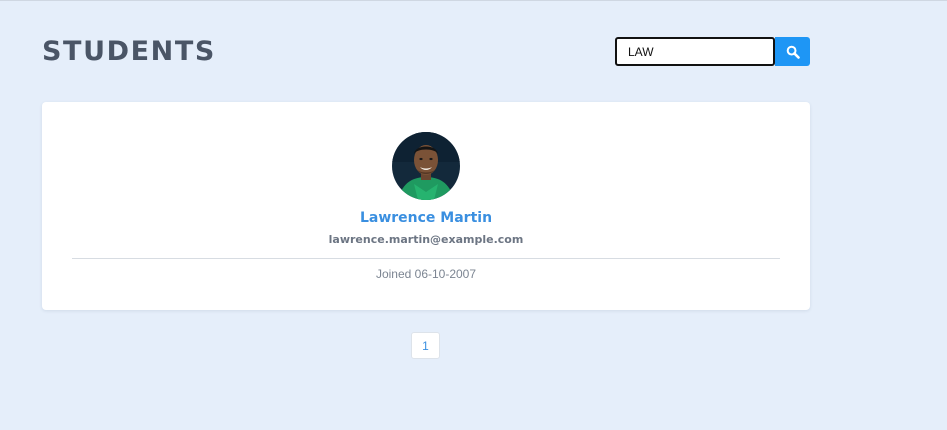 Image resolution: width=947 pixels, height=430 pixels. What do you see at coordinates (426, 258) in the screenshot?
I see `card-divider` at bounding box center [426, 258].